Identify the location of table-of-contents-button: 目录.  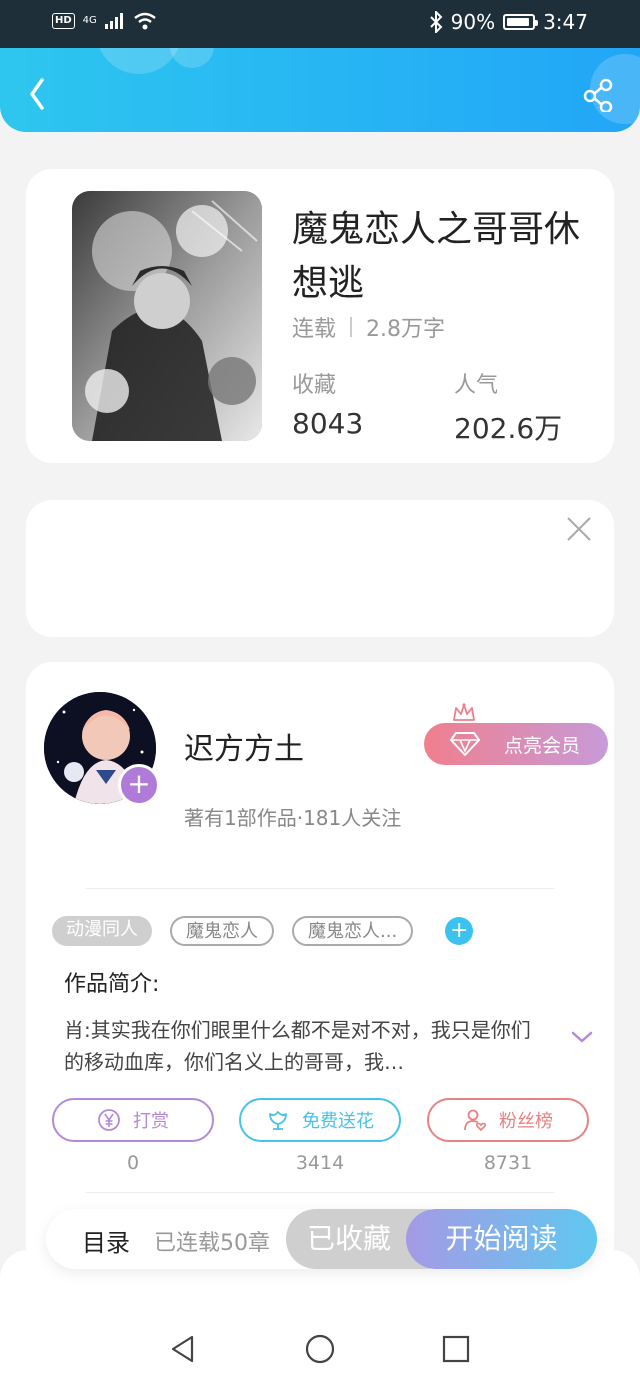
(106, 1240).